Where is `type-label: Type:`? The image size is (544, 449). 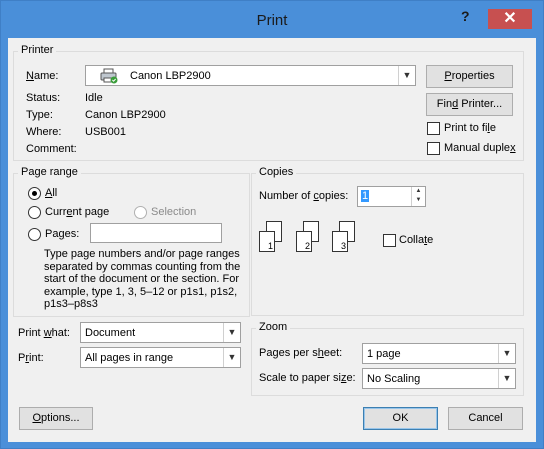
type-label: Type: is located at coordinates (39, 115).